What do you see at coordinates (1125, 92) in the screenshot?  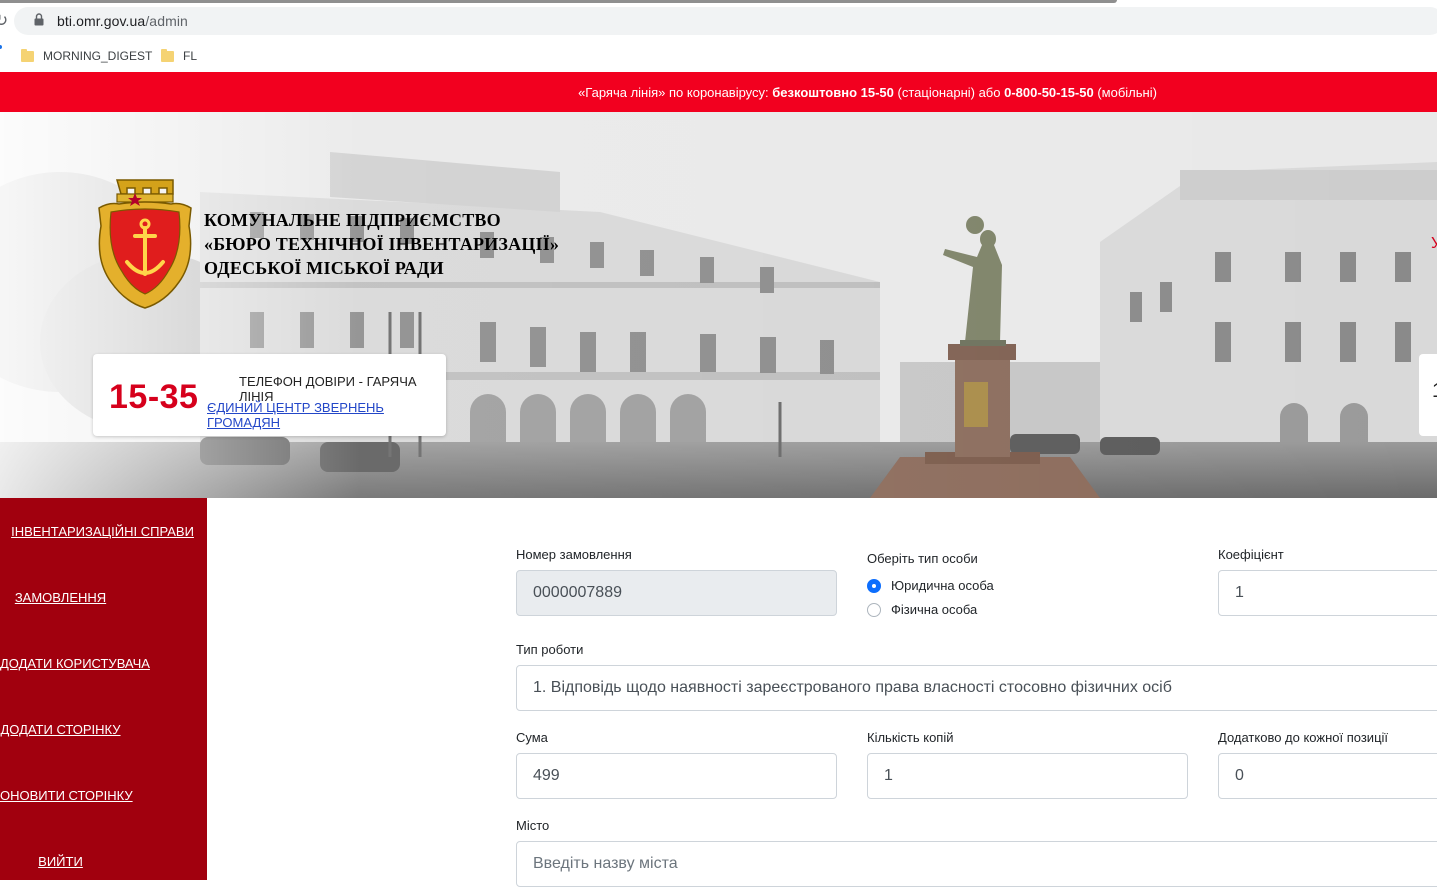 I see `hotline-suffix: (мобільні)` at bounding box center [1125, 92].